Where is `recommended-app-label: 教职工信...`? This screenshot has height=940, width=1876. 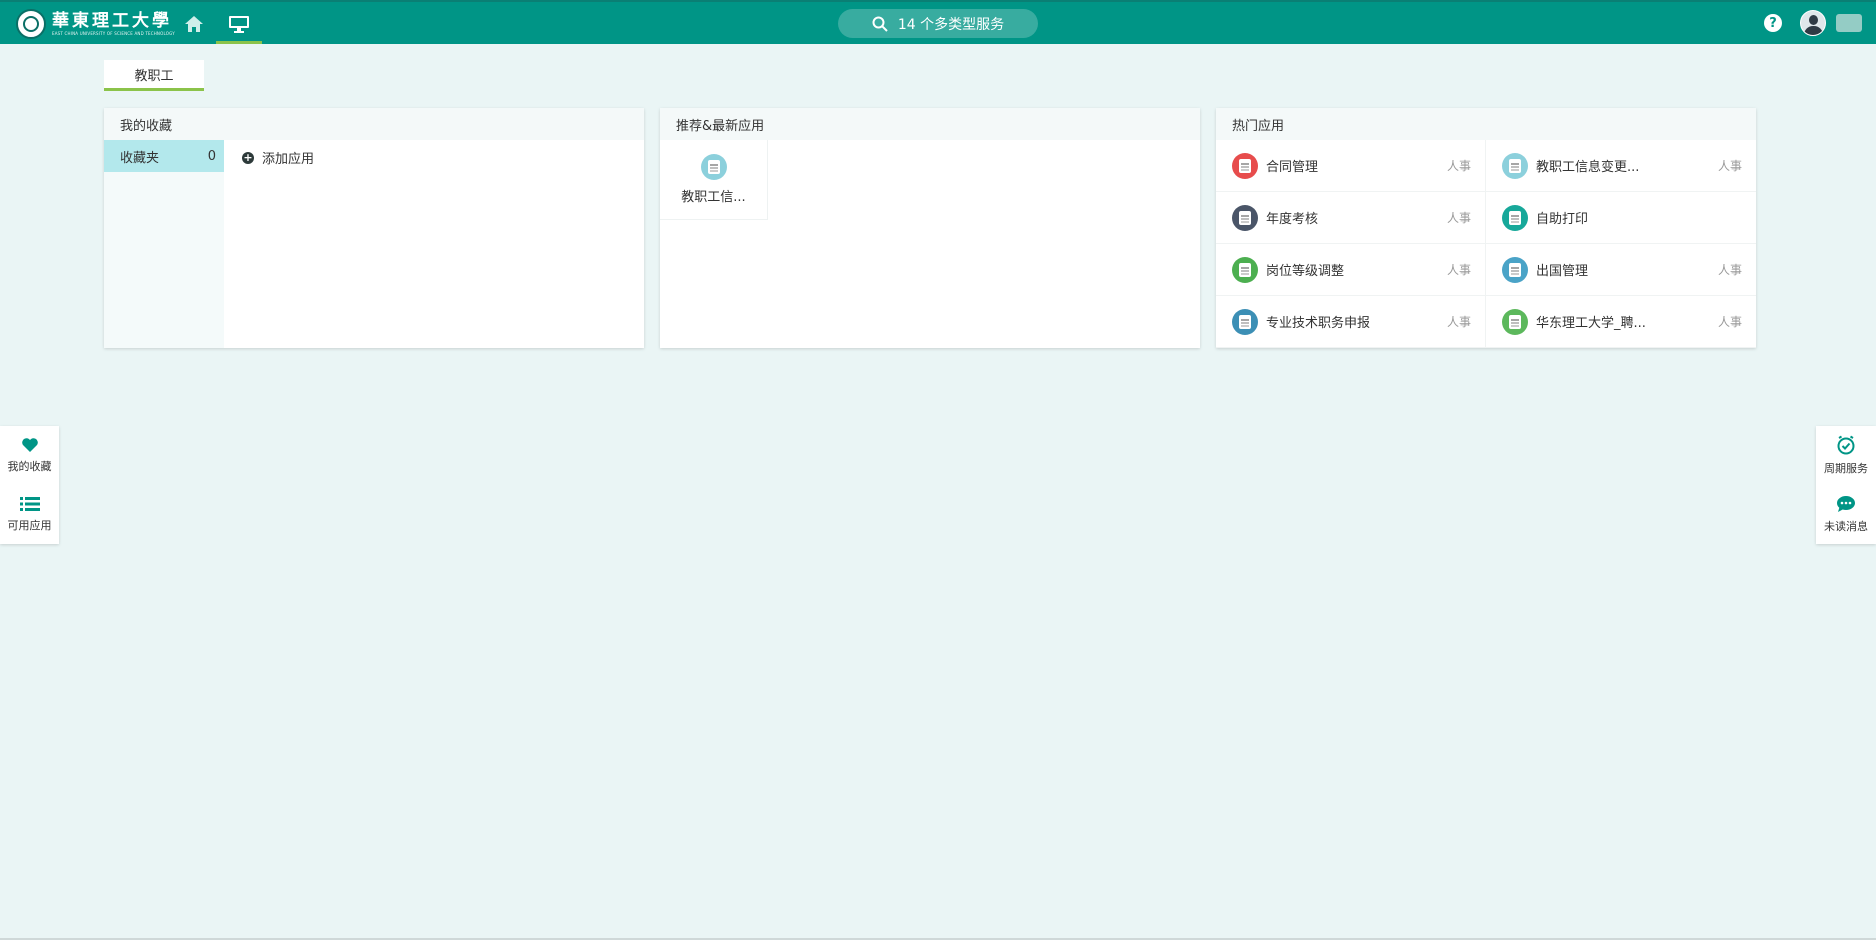
recommended-app-label: 教职工信... is located at coordinates (713, 197).